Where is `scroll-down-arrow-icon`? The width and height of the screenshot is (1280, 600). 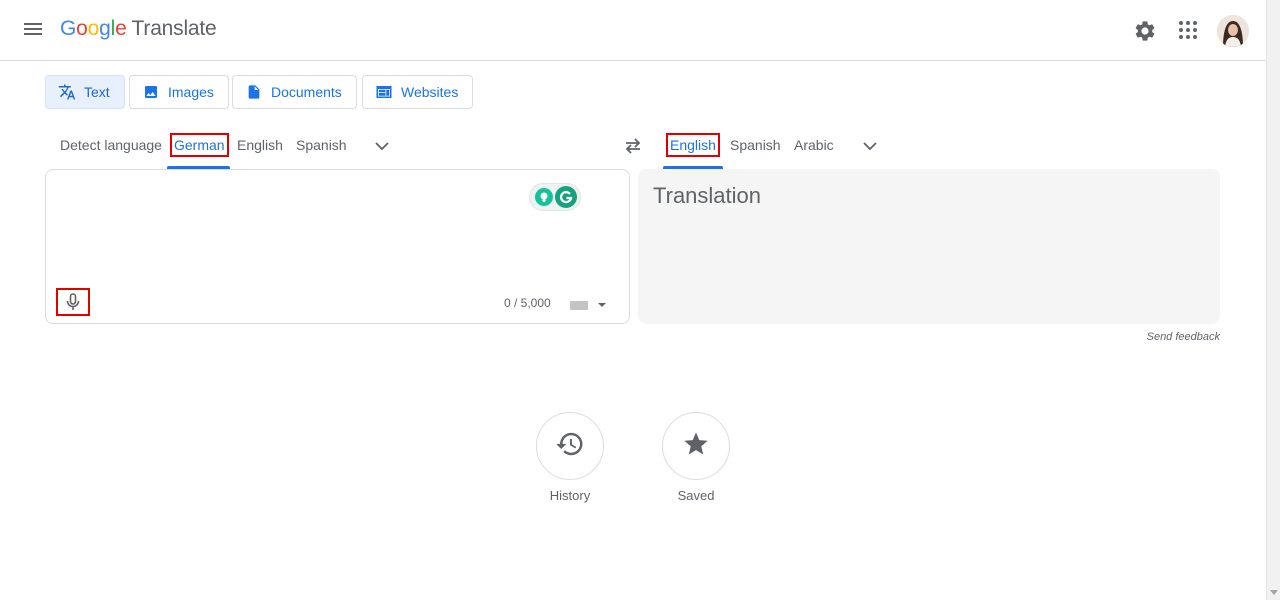 scroll-down-arrow-icon is located at coordinates (1274, 592).